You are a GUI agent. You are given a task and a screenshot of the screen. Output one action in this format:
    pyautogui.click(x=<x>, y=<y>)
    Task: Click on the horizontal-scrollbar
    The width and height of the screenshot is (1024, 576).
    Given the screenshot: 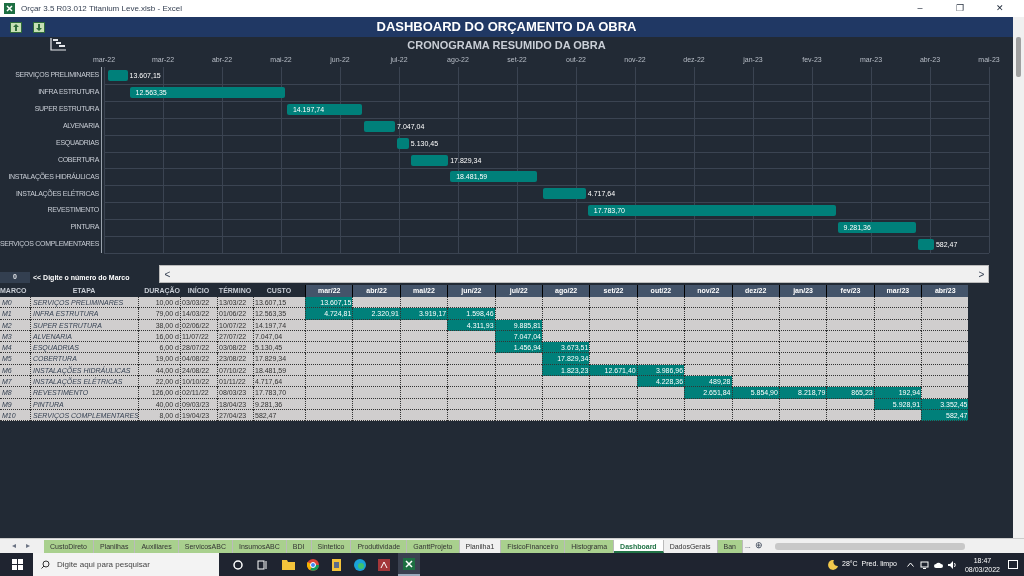 What is the action you would take?
    pyautogui.click(x=869, y=546)
    